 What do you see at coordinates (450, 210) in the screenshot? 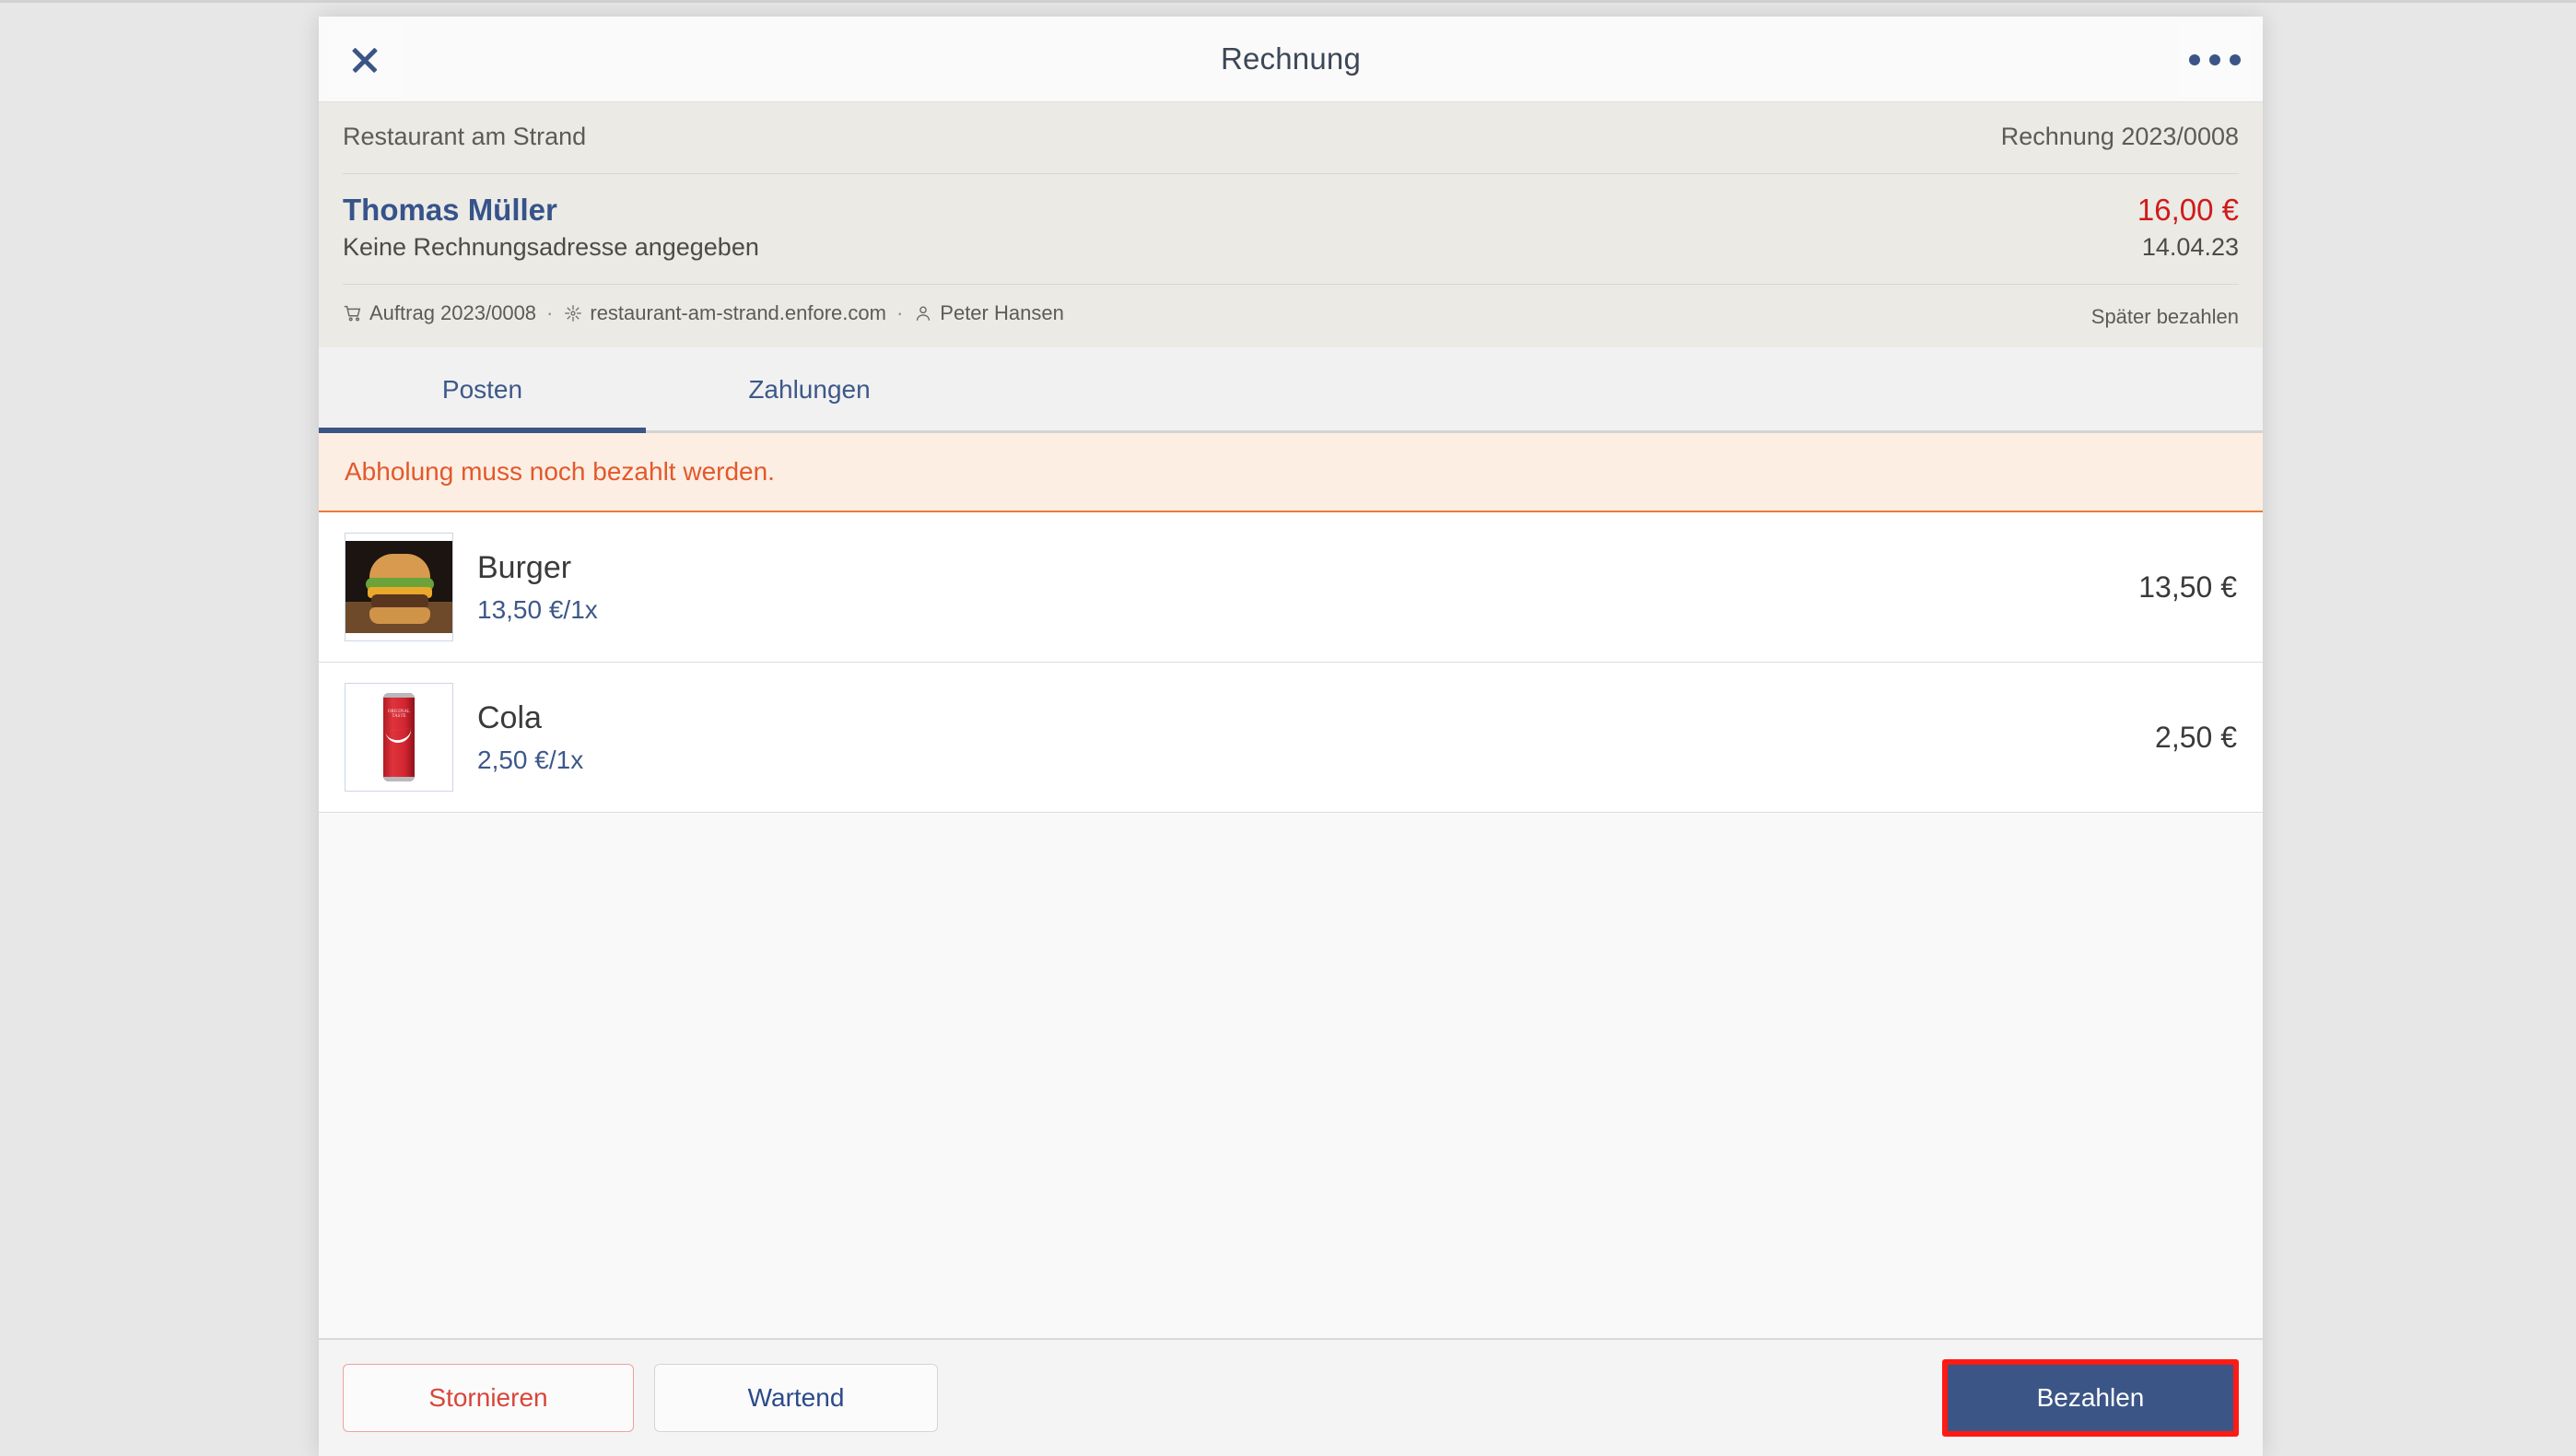
I see `customer-name: Thomas Müller` at bounding box center [450, 210].